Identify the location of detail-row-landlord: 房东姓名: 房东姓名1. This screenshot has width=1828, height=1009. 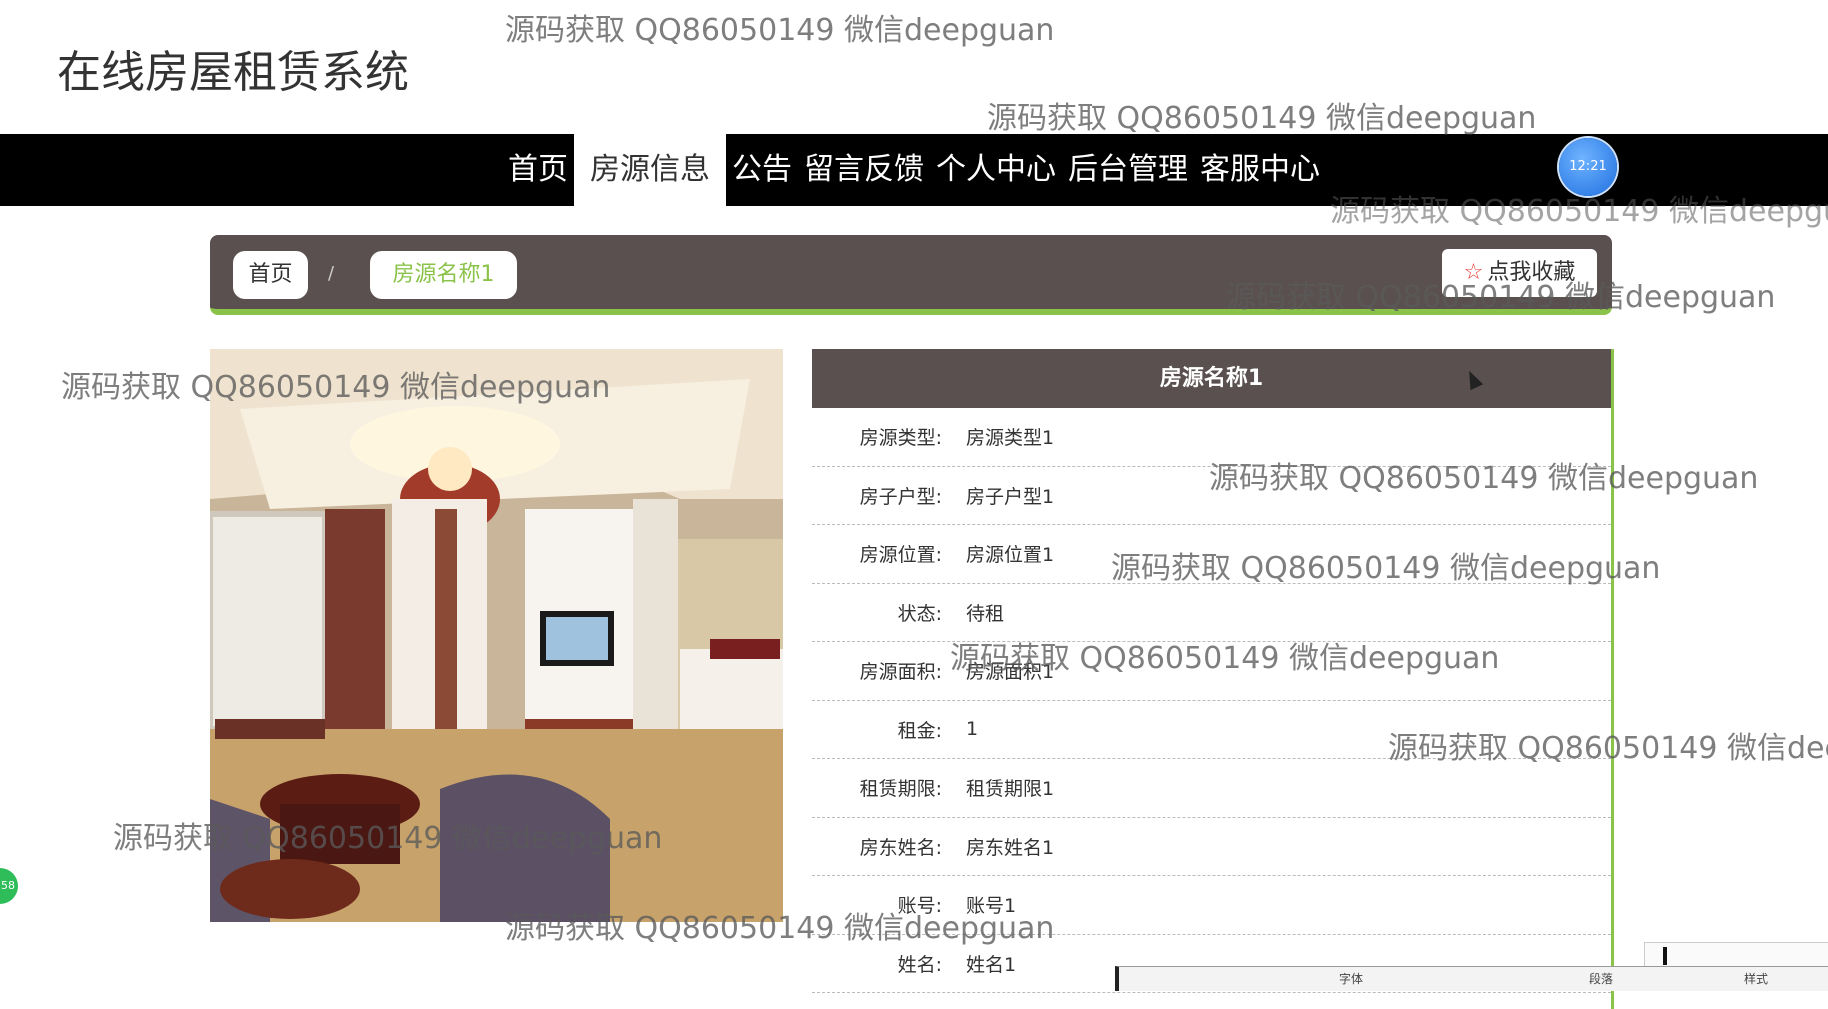
(1211, 847).